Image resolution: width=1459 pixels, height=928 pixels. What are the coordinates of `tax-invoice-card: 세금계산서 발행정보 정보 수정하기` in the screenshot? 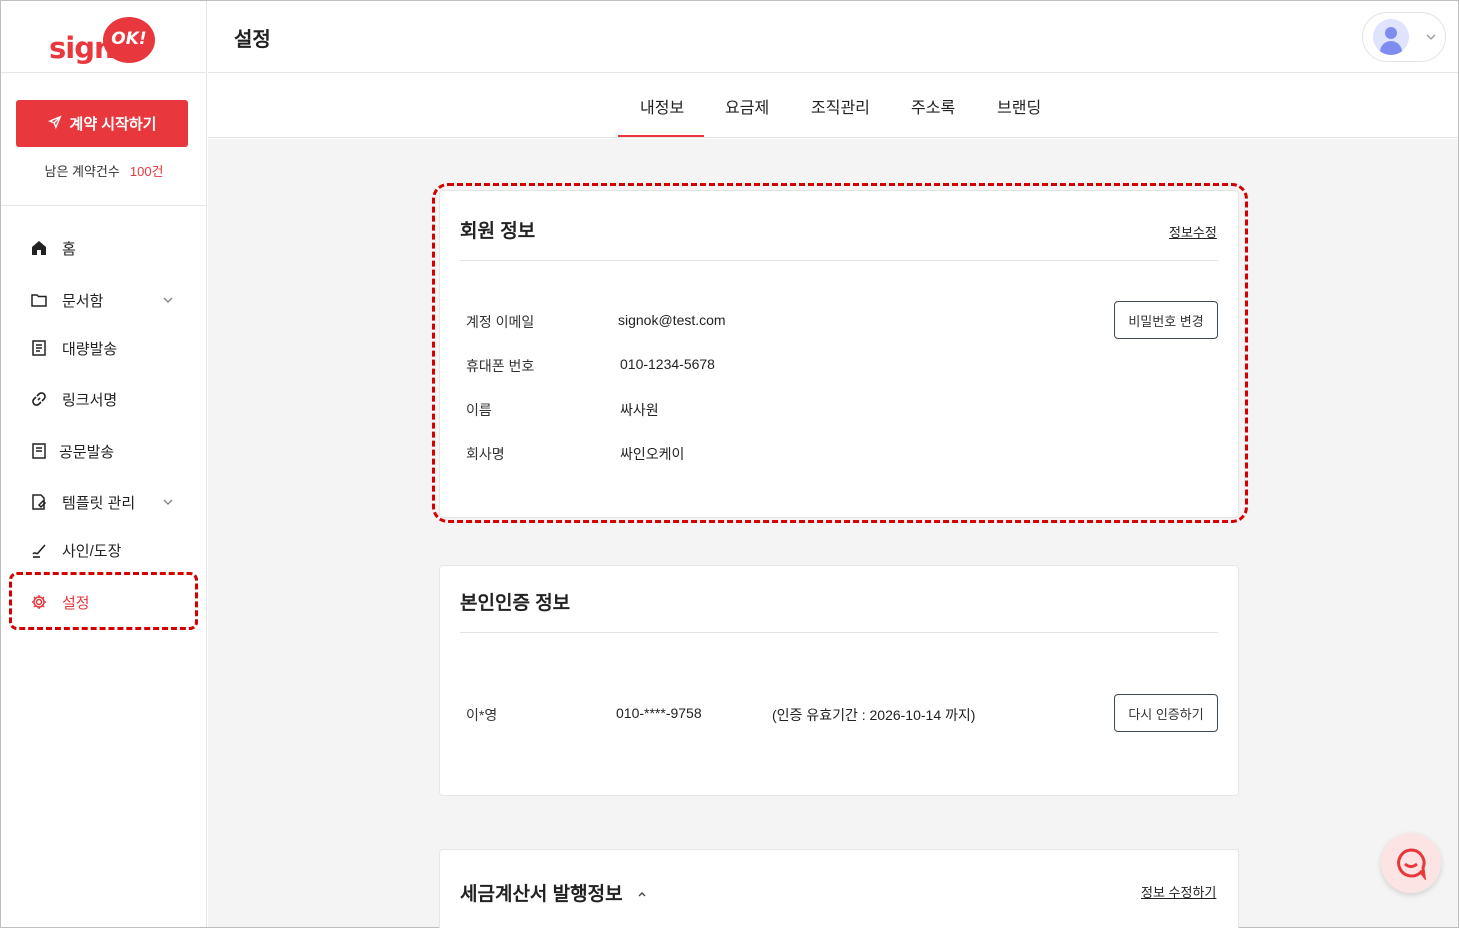 It's located at (839, 888).